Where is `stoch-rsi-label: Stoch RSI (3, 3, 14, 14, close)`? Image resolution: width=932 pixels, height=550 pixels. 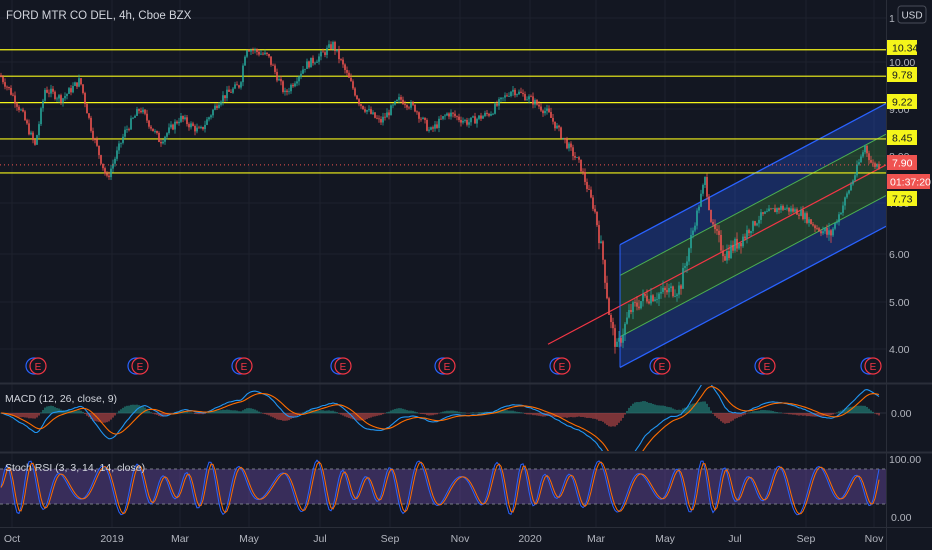 stoch-rsi-label: Stoch RSI (3, 3, 14, 14, close) is located at coordinates (75, 468).